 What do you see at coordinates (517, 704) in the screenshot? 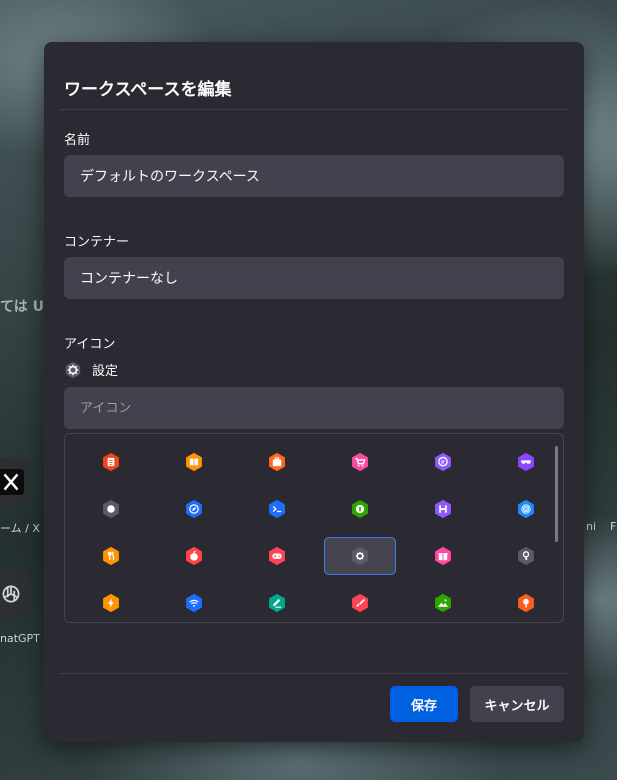
I see `cancel-button: キャンセル` at bounding box center [517, 704].